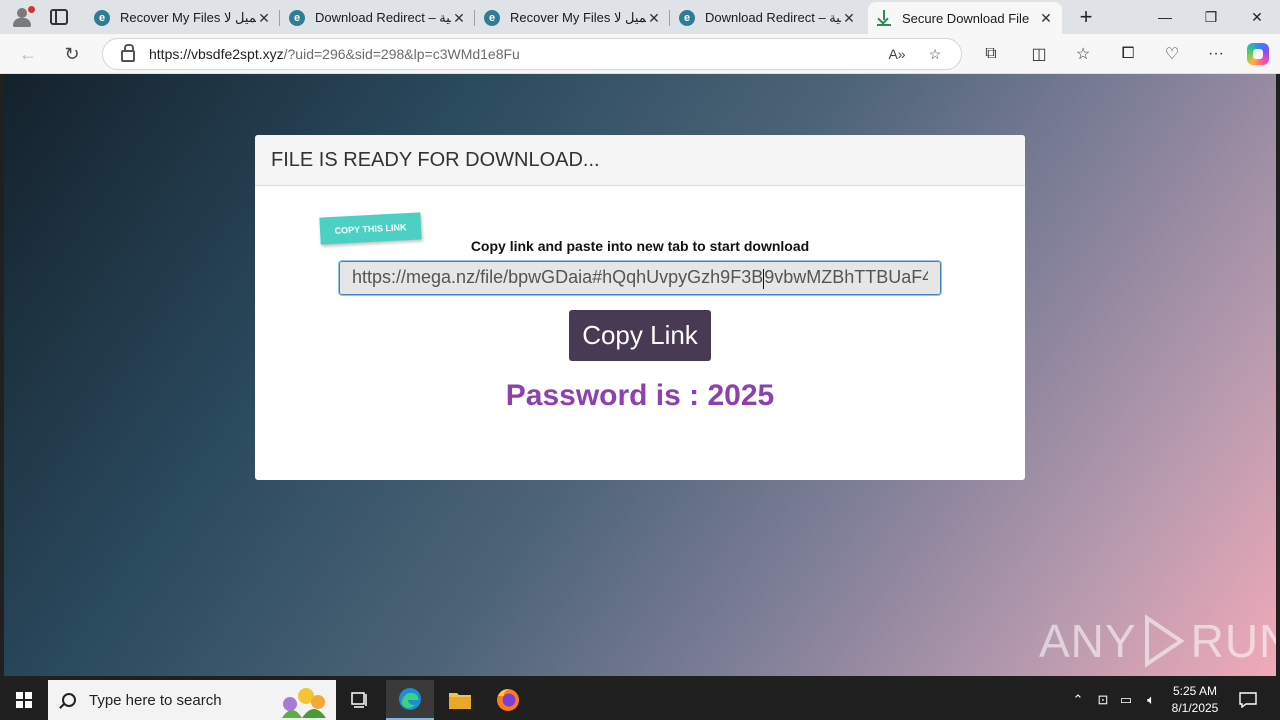  Describe the element at coordinates (410, 700) in the screenshot. I see `edge-taskbar-icon` at that location.